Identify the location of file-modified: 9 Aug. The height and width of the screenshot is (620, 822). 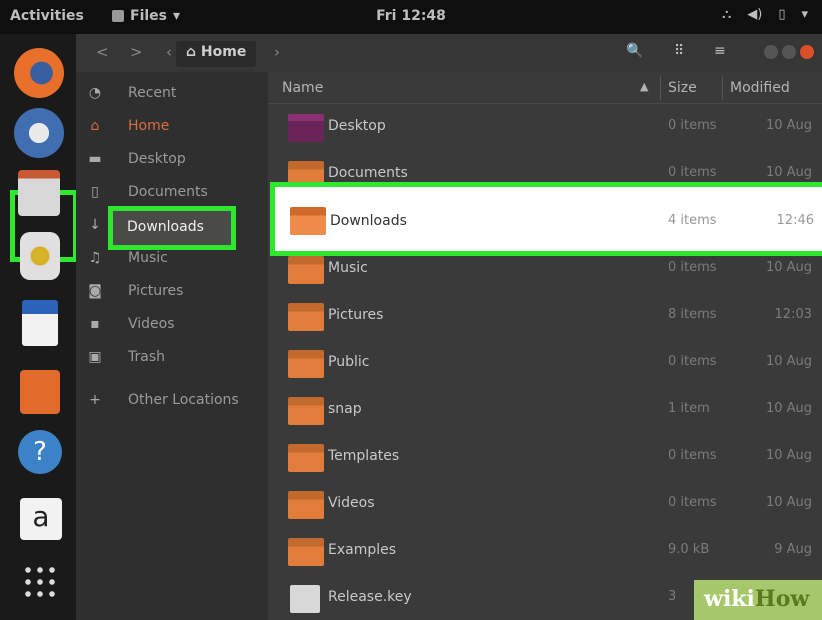
(793, 549).